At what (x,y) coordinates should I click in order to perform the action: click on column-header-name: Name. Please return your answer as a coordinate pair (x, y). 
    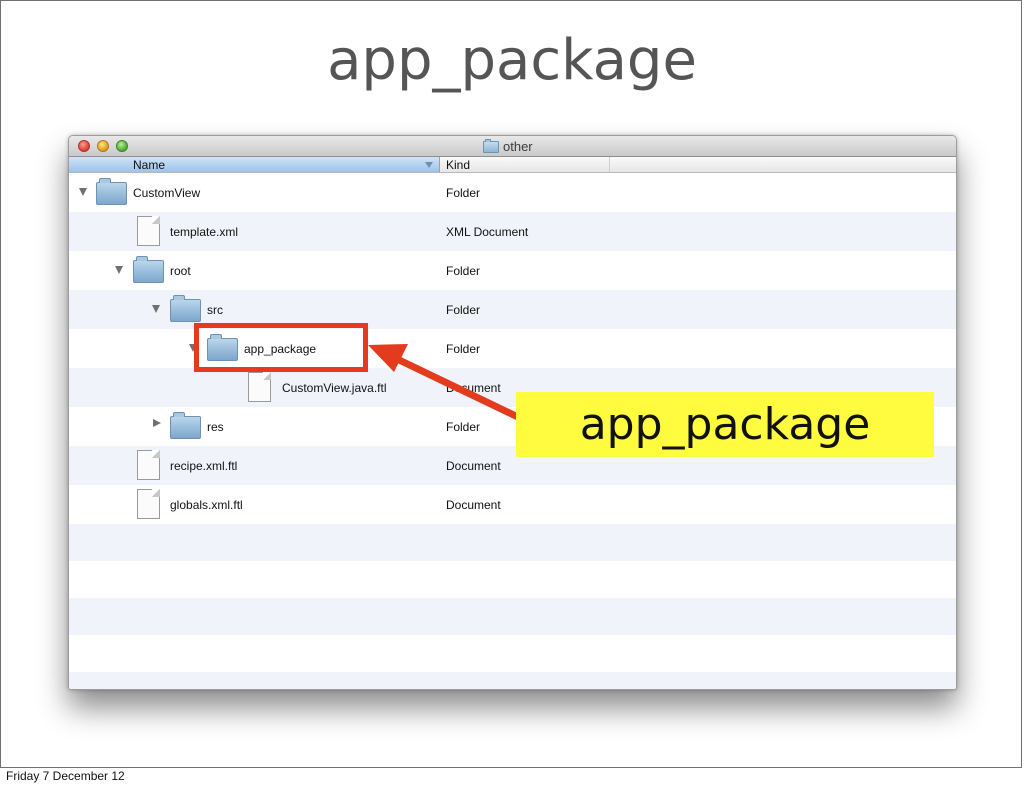
    Looking at the image, I should click on (254, 164).